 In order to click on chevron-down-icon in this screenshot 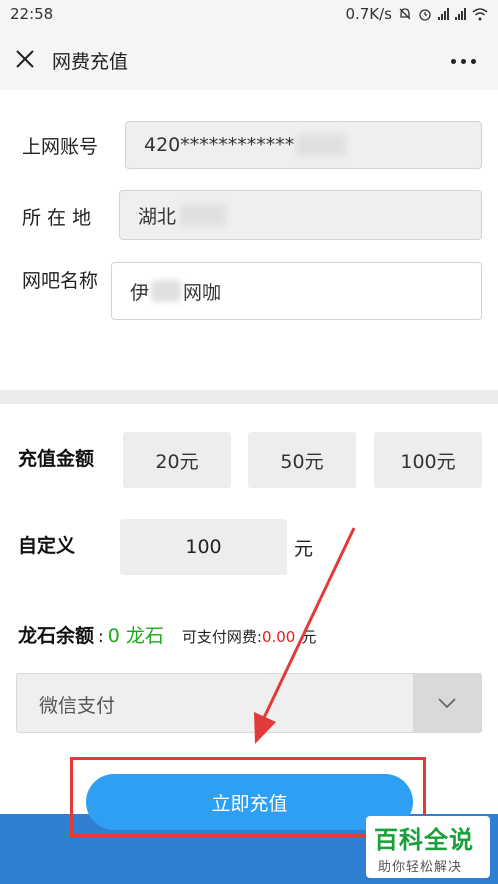, I will do `click(447, 703)`.